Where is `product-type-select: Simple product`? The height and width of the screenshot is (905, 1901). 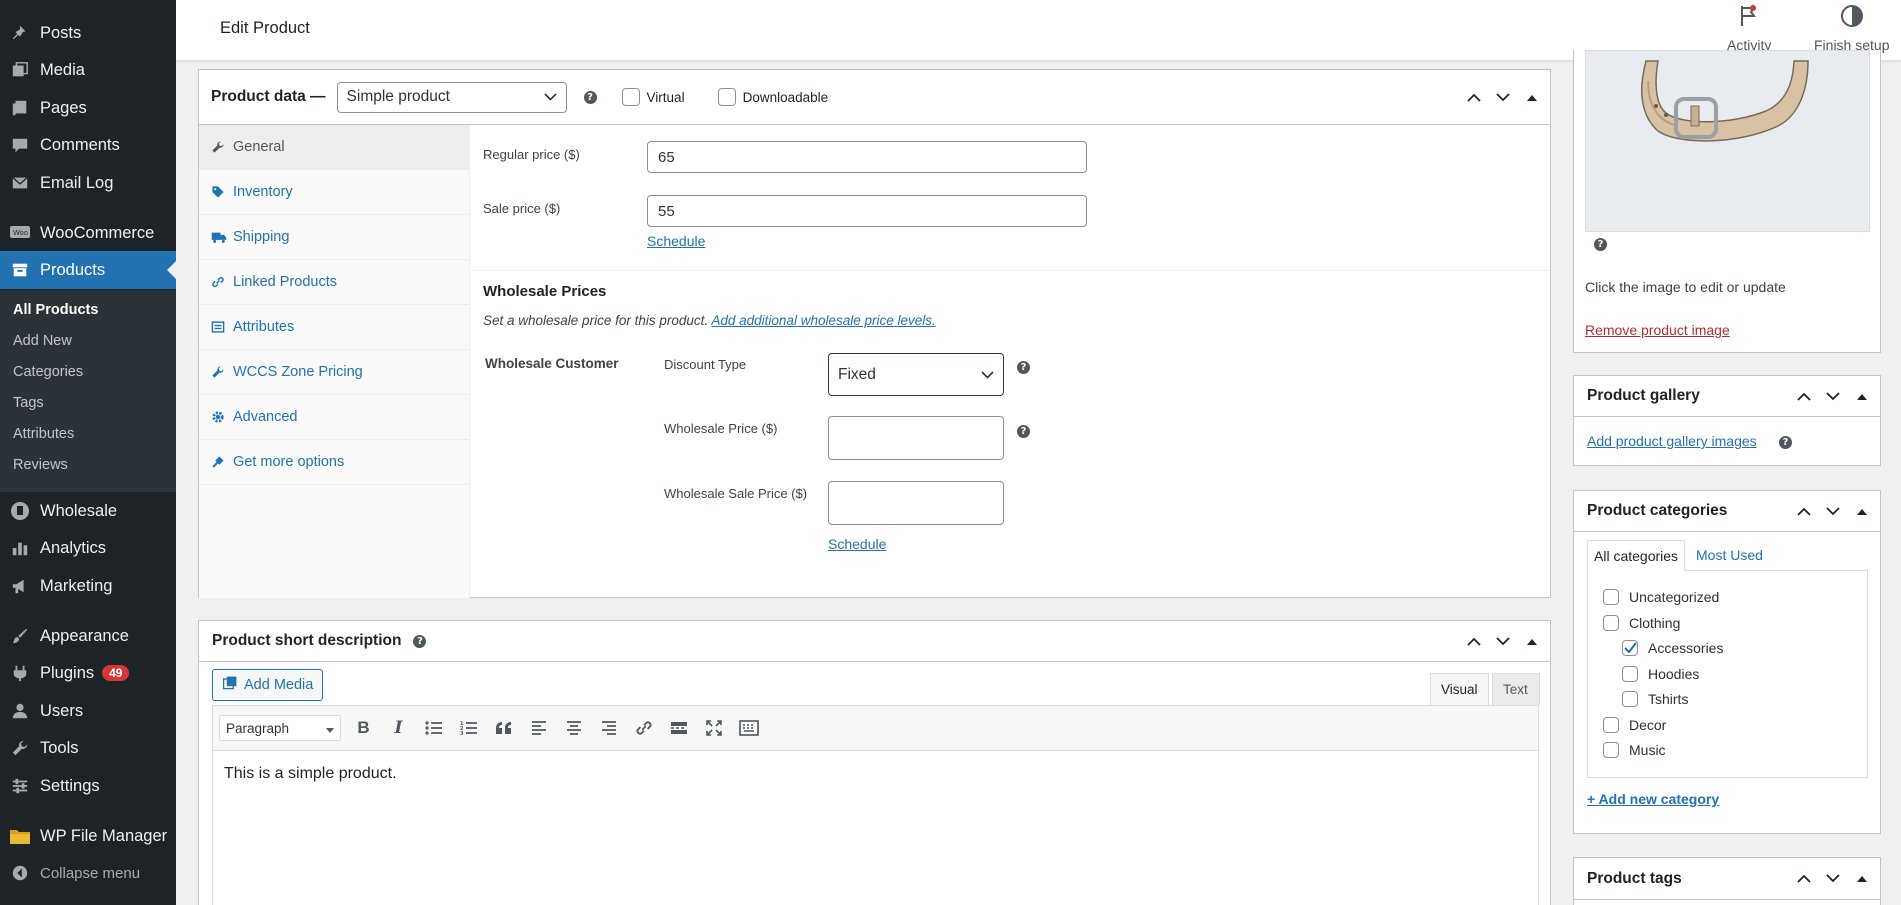 product-type-select: Simple product is located at coordinates (451, 97).